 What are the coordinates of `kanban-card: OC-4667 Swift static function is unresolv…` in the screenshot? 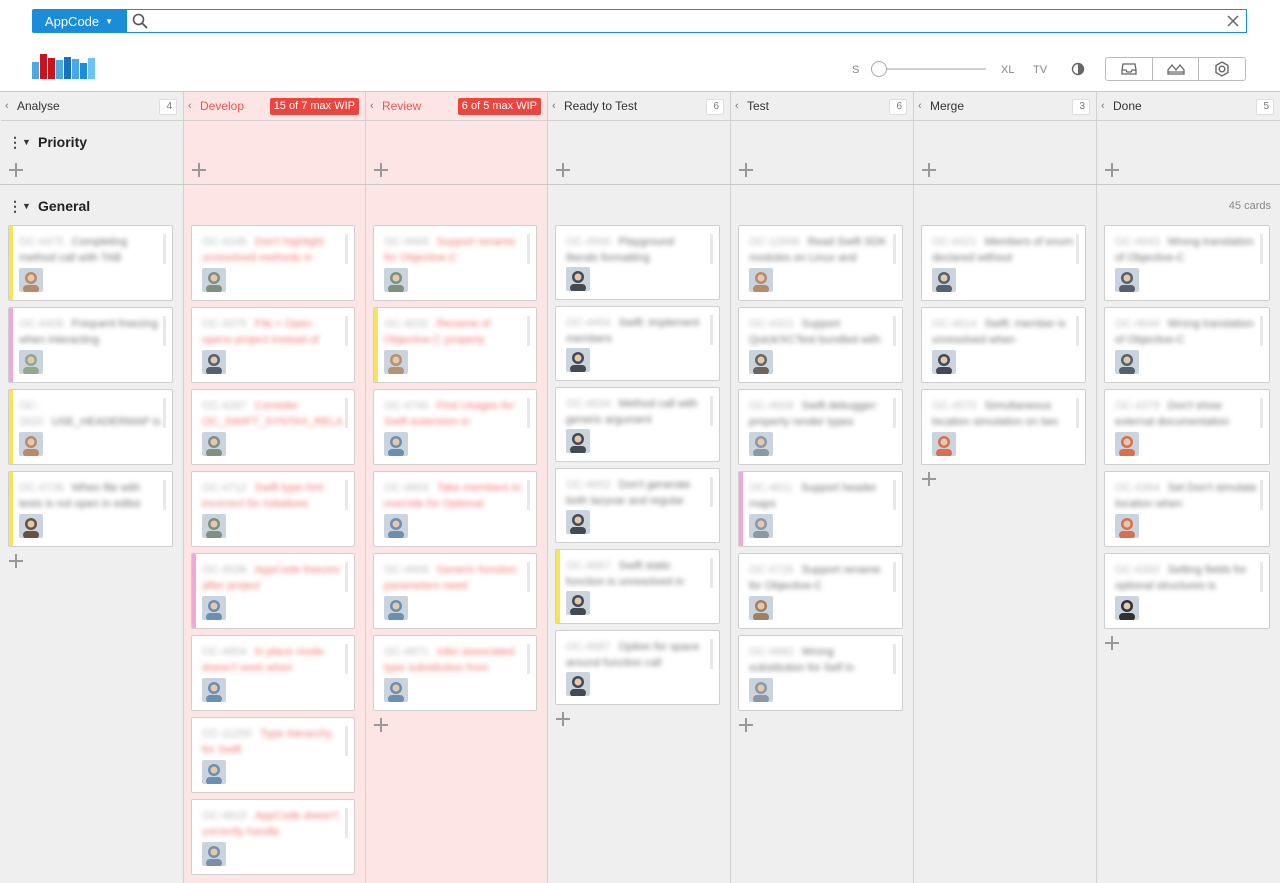 It's located at (637, 586).